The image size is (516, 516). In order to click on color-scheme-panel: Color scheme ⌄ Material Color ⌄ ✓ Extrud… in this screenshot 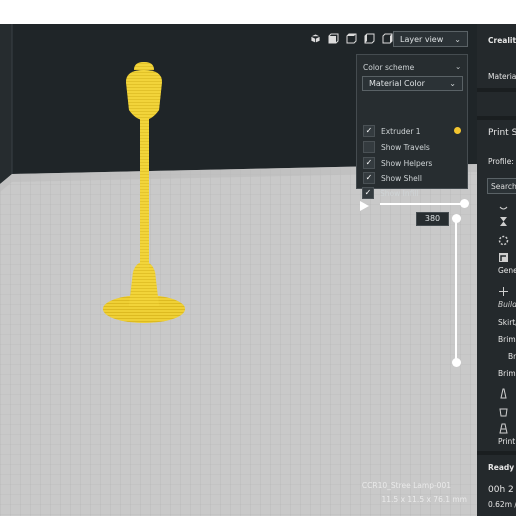, I will do `click(412, 121)`.